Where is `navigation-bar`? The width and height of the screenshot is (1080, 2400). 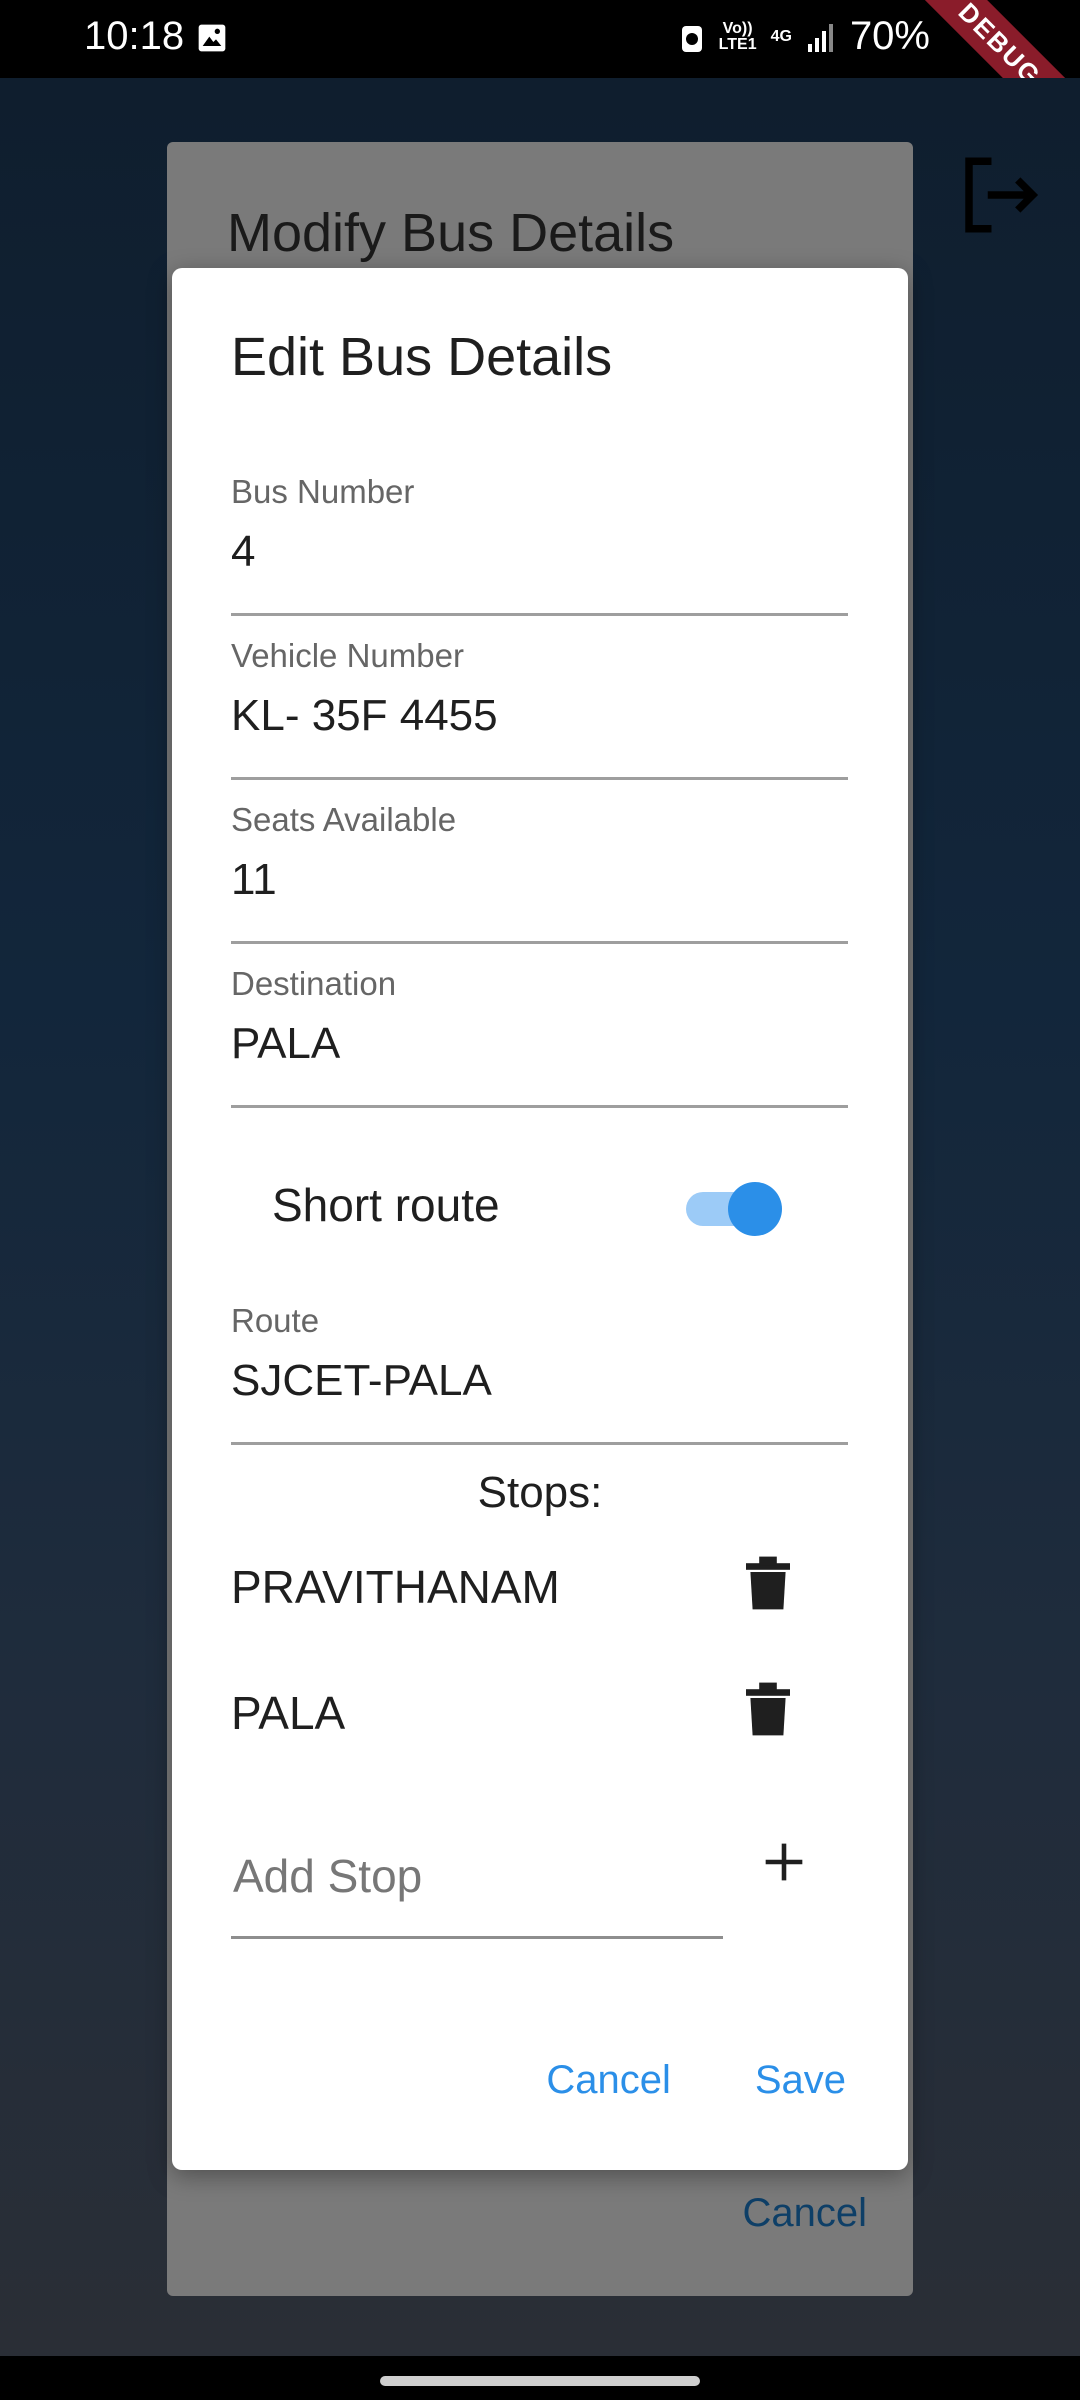 navigation-bar is located at coordinates (540, 2378).